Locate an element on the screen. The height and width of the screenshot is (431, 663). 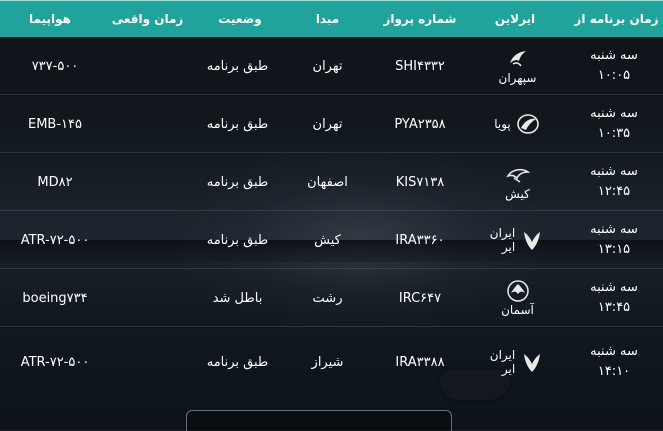
airline-cell: کیش is located at coordinates (517, 182).